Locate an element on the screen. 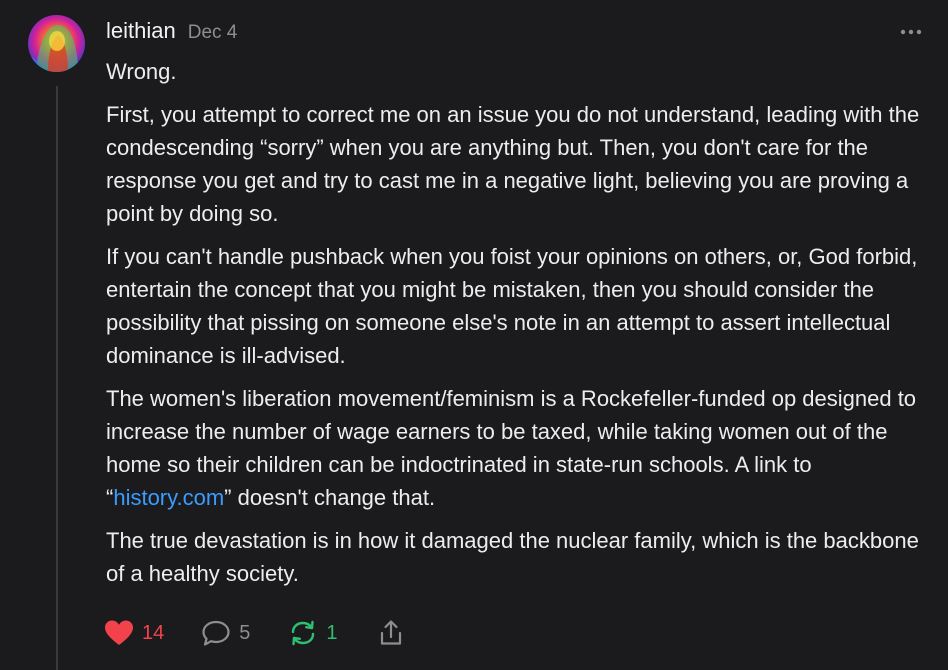 The height and width of the screenshot is (670, 948). link-suffix-text: ” doesn't change that. is located at coordinates (330, 497).